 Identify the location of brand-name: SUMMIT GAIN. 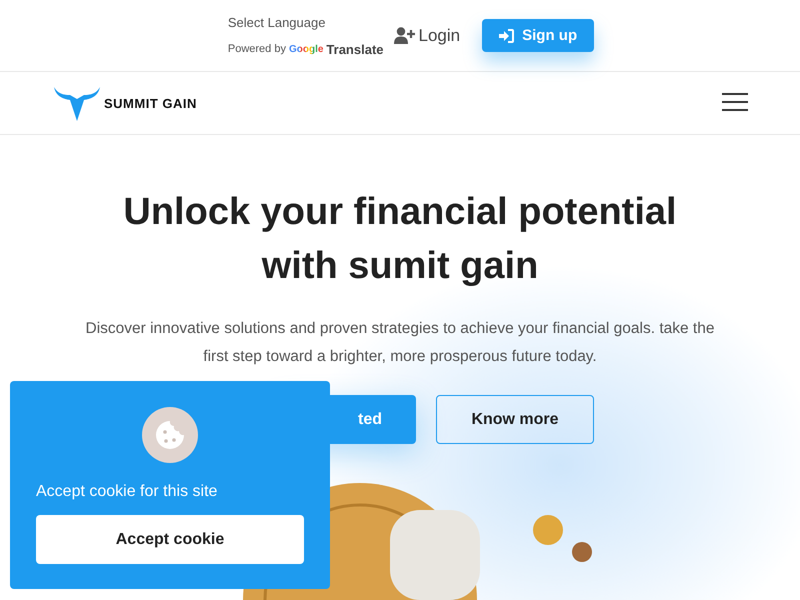
(150, 103).